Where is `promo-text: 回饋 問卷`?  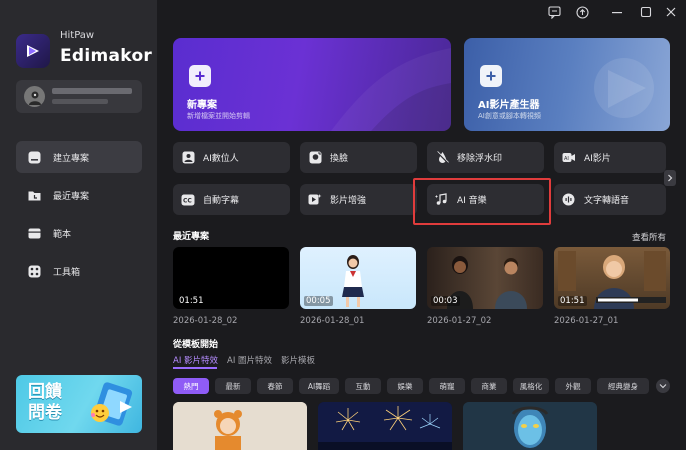
promo-text: 回饋 問卷 is located at coordinates (45, 403).